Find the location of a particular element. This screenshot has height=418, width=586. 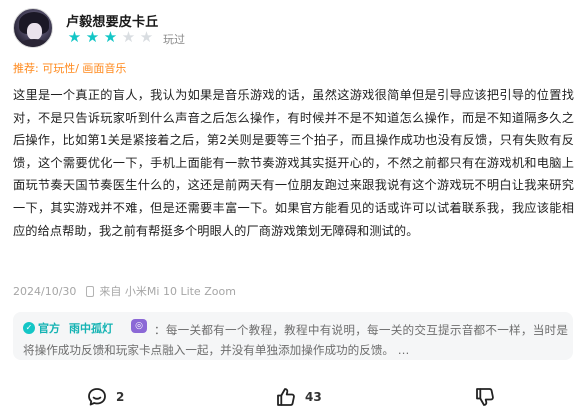

avatar-face is located at coordinates (34, 31).